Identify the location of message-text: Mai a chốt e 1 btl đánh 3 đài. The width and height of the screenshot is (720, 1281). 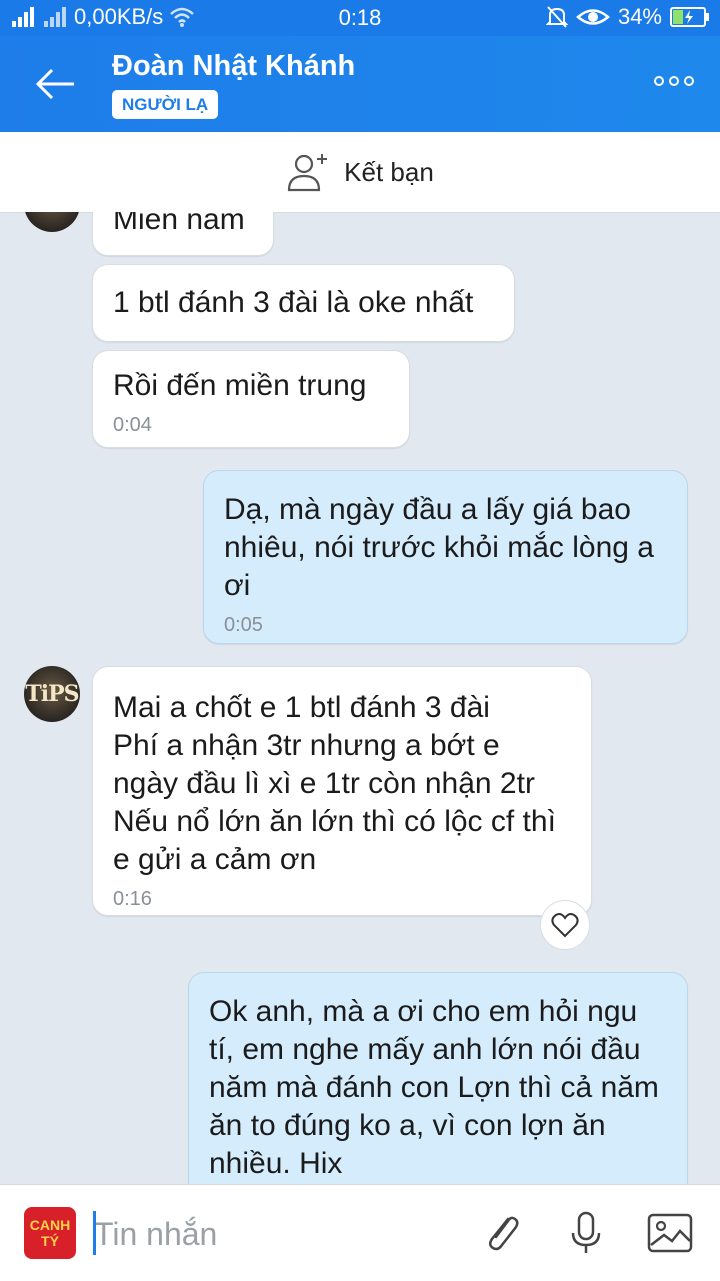
(301, 707).